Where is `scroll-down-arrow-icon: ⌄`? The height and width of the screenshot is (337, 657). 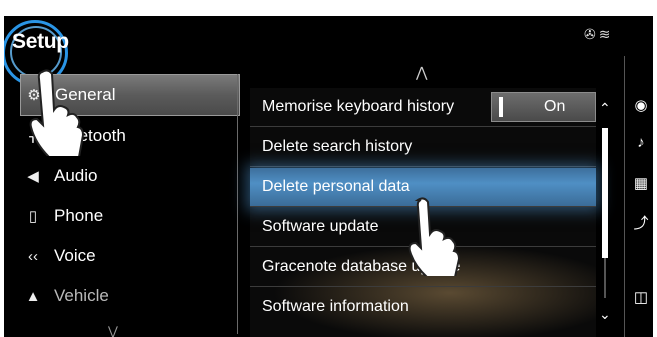
scroll-down-arrow-icon: ⌄ is located at coordinates (605, 314).